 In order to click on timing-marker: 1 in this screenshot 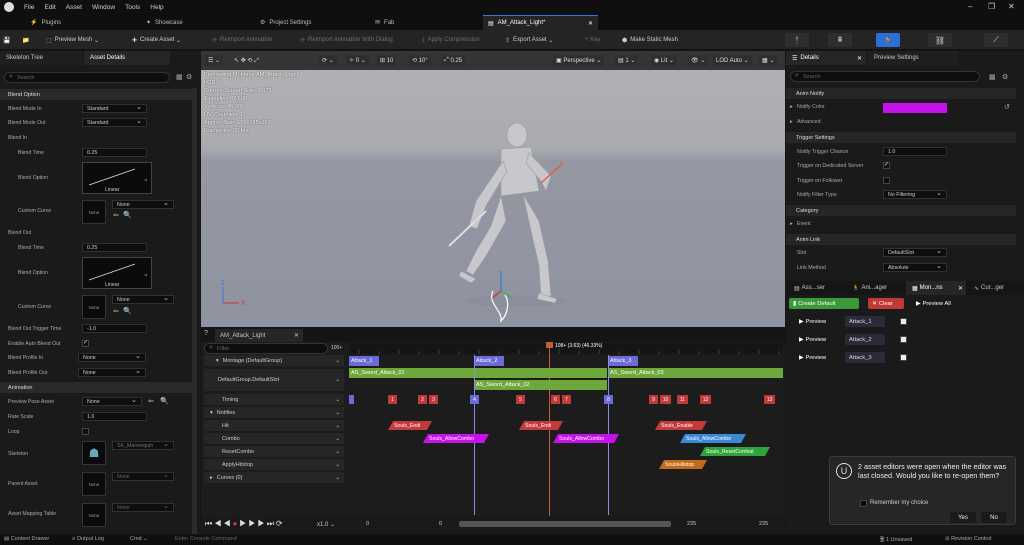, I will do `click(392, 399)`.